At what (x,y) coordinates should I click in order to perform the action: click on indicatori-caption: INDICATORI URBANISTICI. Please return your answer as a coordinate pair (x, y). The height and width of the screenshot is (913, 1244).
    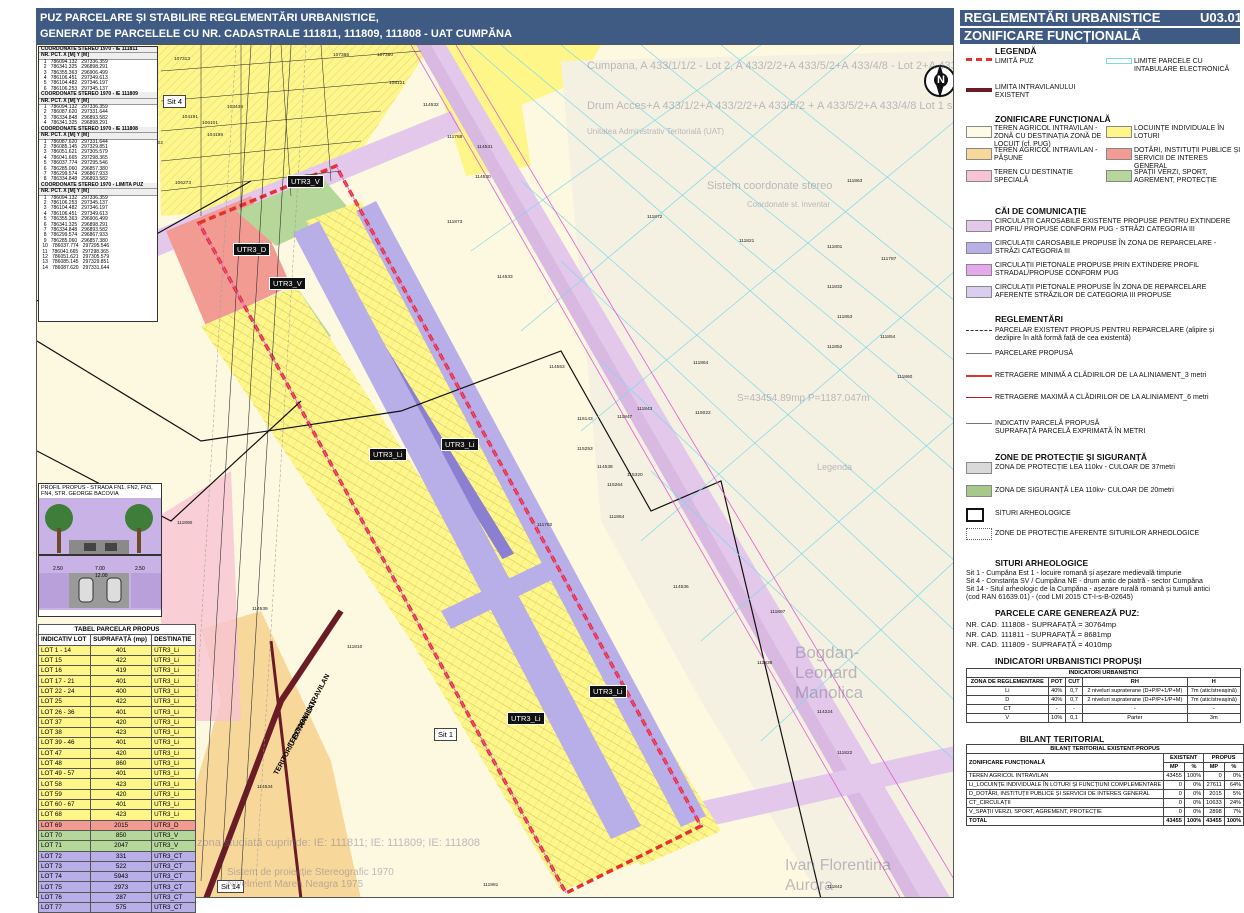
    Looking at the image, I should click on (1103, 673).